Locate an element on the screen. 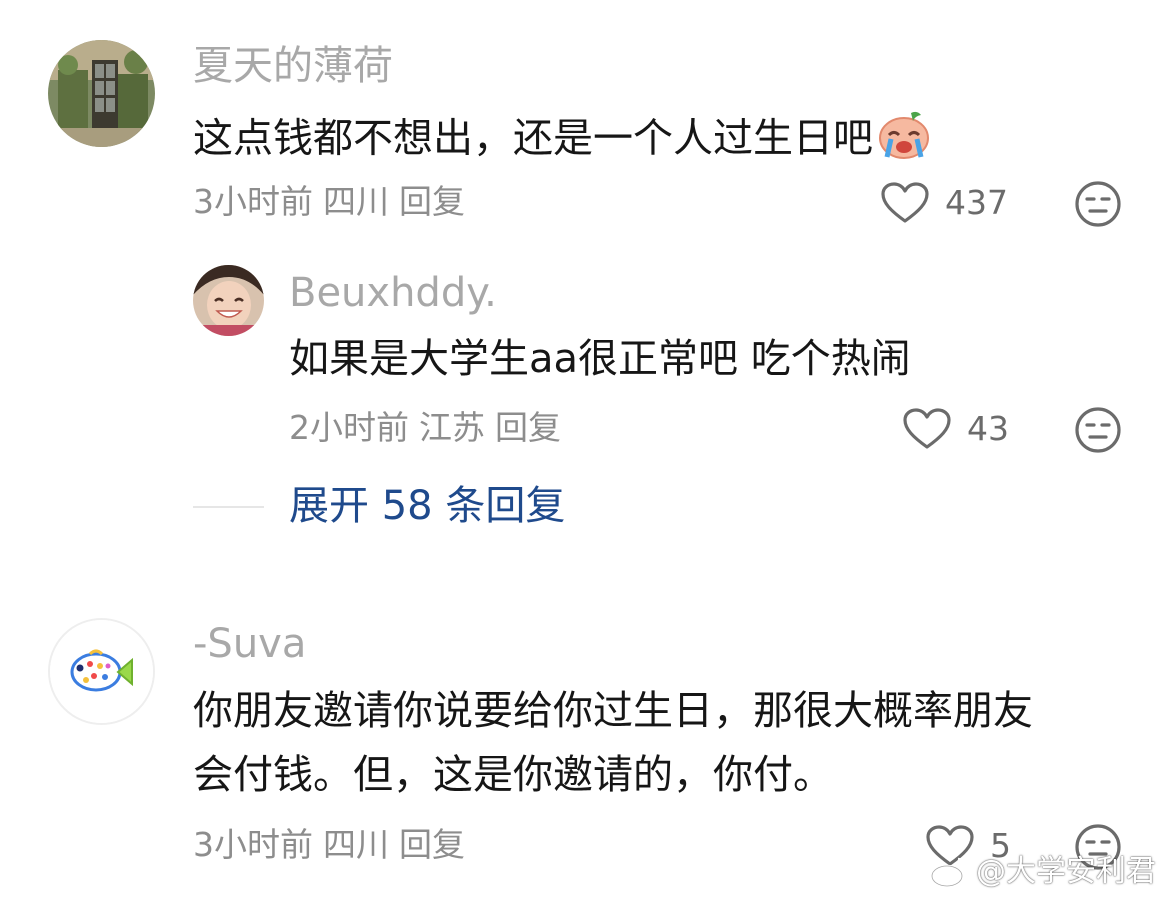 The height and width of the screenshot is (902, 1170). comment-username: -Suva is located at coordinates (249, 644).